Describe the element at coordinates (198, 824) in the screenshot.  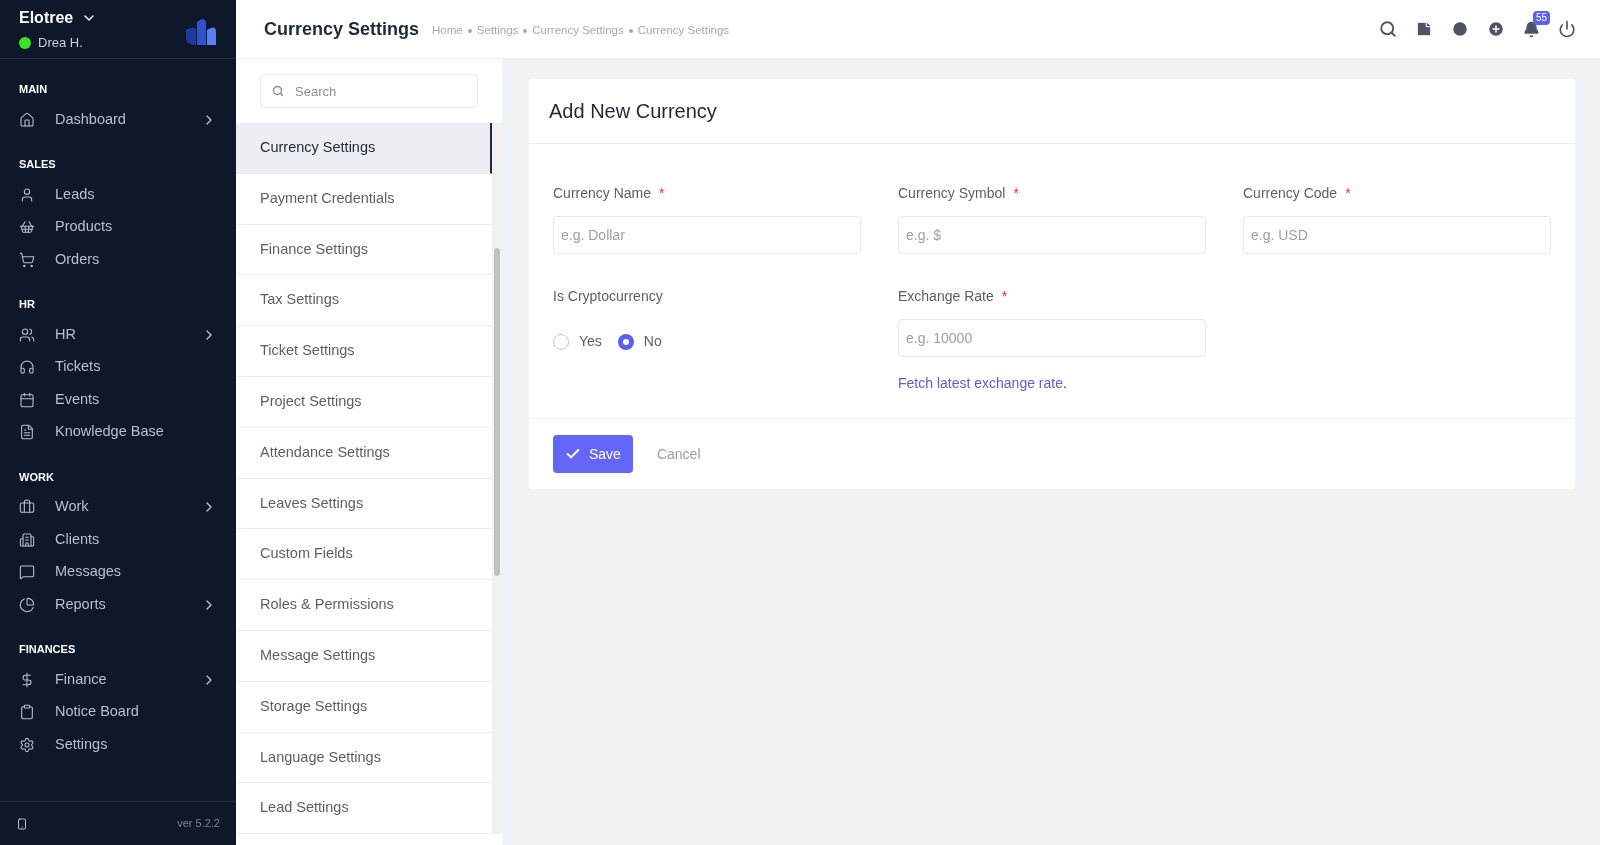
I see `version-label: ver 5.2.2` at that location.